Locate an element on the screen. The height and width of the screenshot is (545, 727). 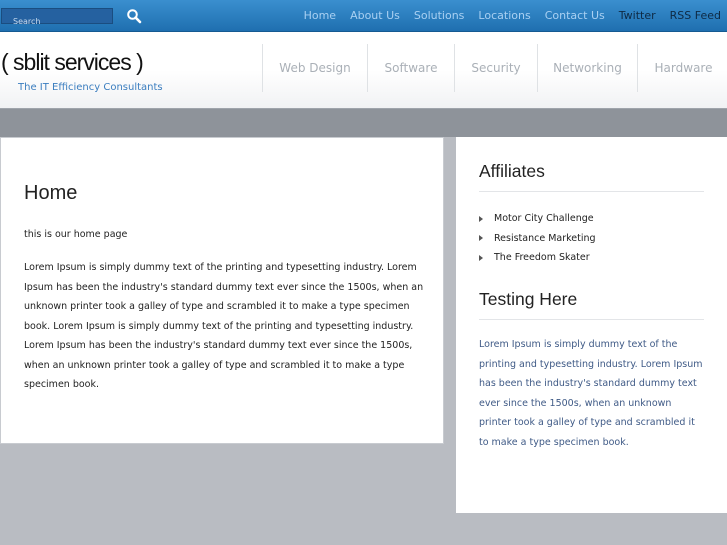
search-input is located at coordinates (57, 21).